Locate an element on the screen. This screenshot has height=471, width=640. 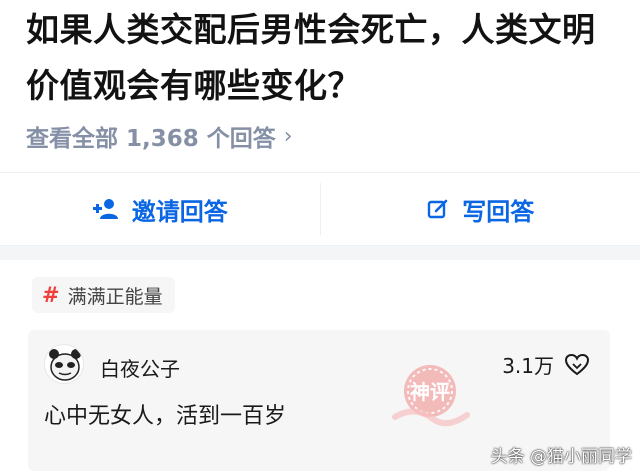
view-all-answers-link: 查看全部 1,368 个回答 › is located at coordinates (159, 136).